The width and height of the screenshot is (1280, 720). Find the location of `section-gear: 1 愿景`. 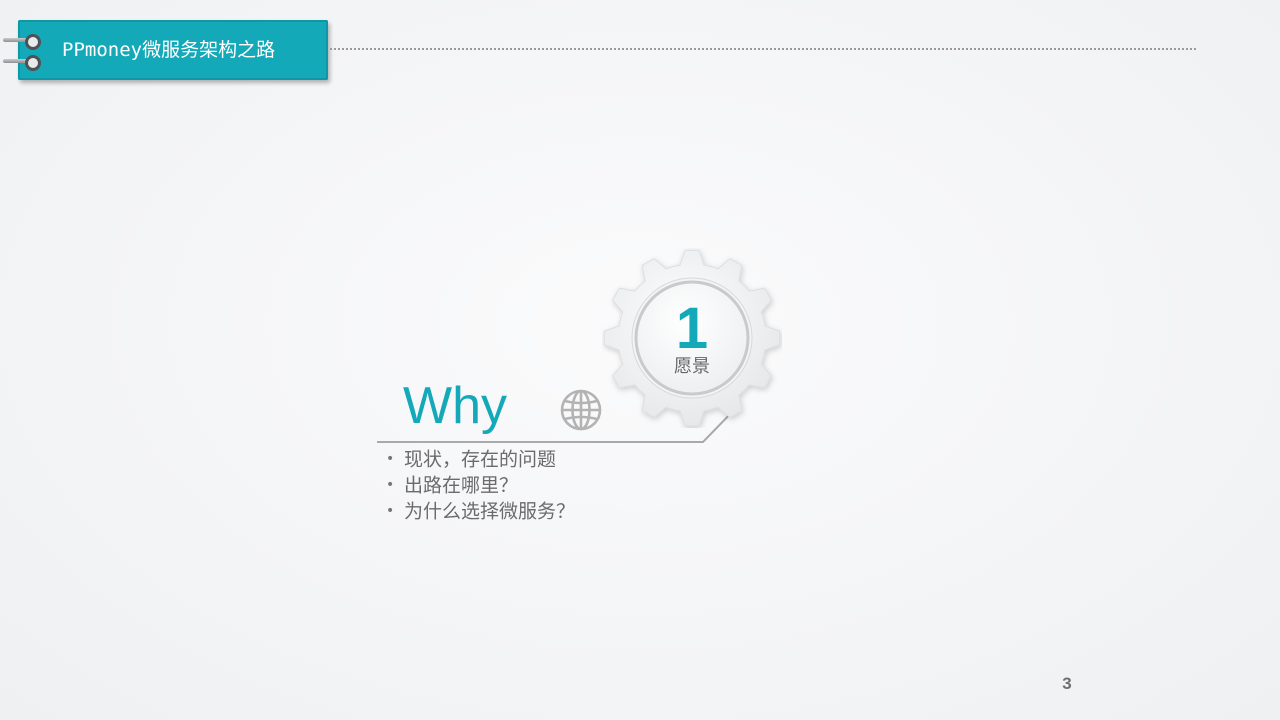

section-gear: 1 愿景 is located at coordinates (692, 338).